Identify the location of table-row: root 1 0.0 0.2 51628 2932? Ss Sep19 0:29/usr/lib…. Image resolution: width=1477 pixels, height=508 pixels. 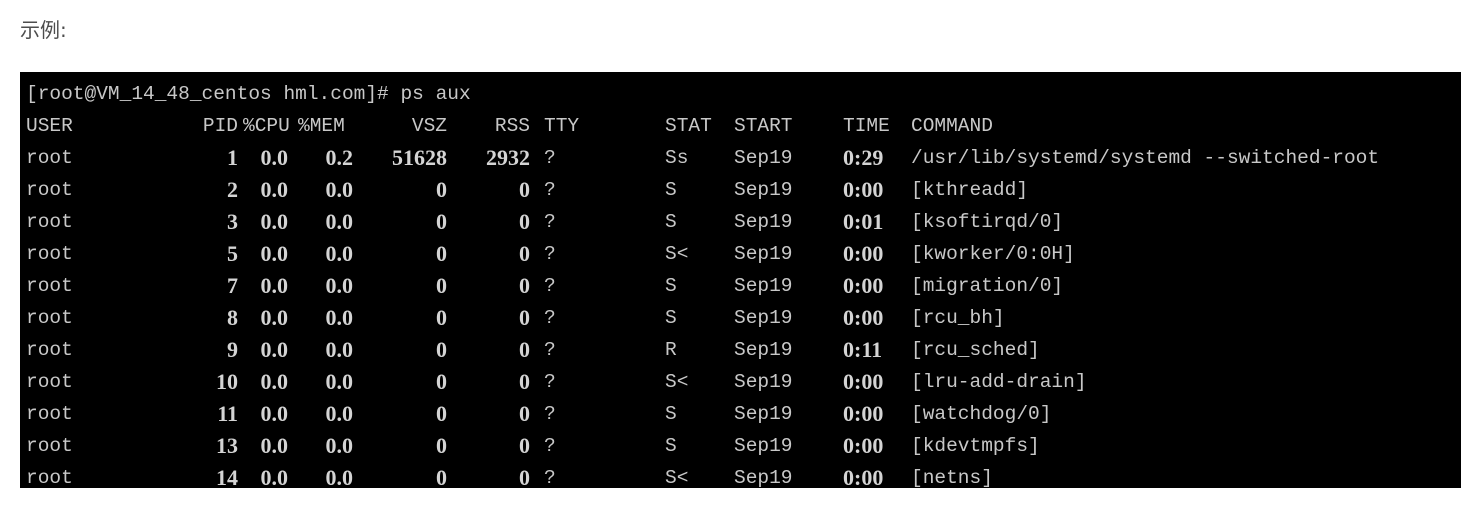
(740, 158).